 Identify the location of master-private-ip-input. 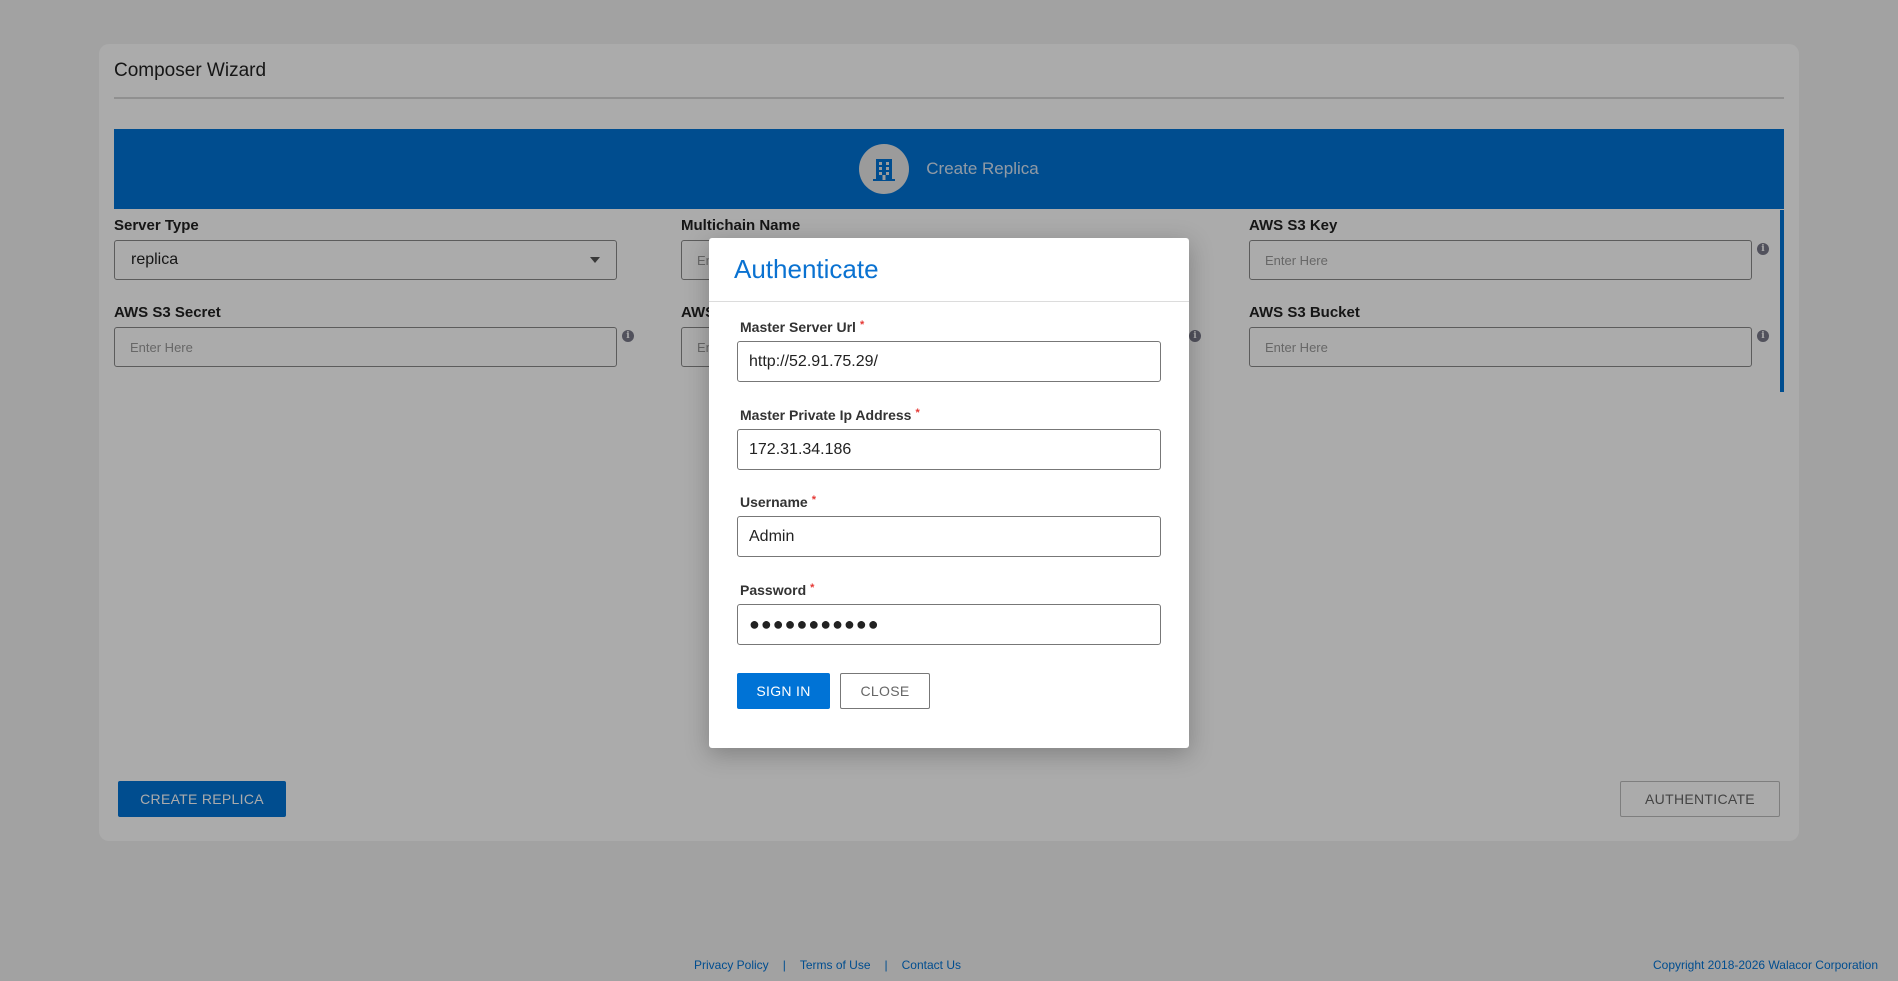
(949, 449).